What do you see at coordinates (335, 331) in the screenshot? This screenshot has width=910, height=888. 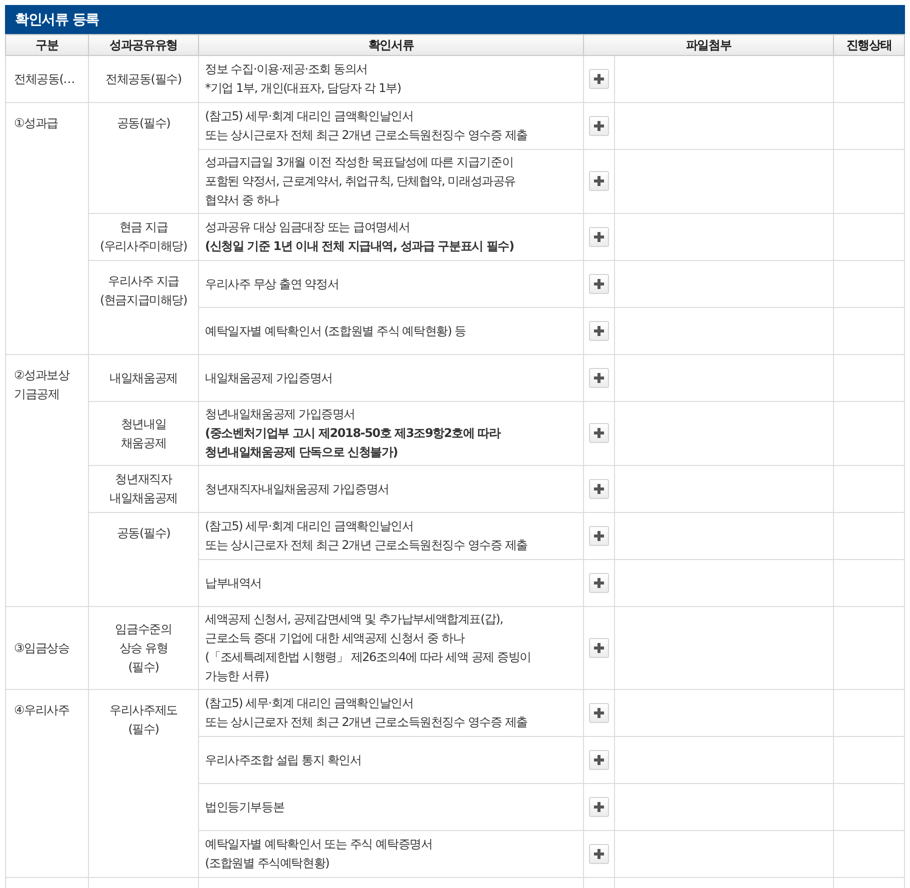 I see `document-text: 예탁일자별 예탁확인서 (조합원별 주식 예탁현황) 등` at bounding box center [335, 331].